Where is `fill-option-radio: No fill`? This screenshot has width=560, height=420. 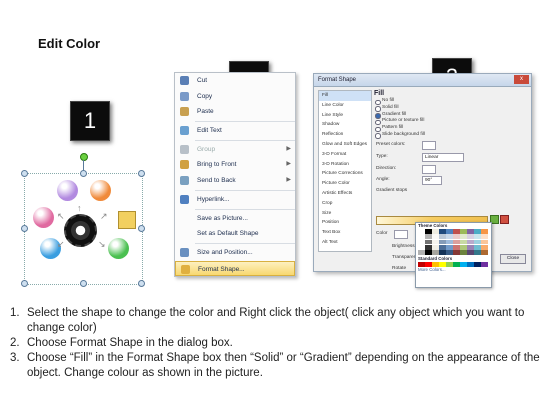 fill-option-radio: No fill is located at coordinates (450, 101).